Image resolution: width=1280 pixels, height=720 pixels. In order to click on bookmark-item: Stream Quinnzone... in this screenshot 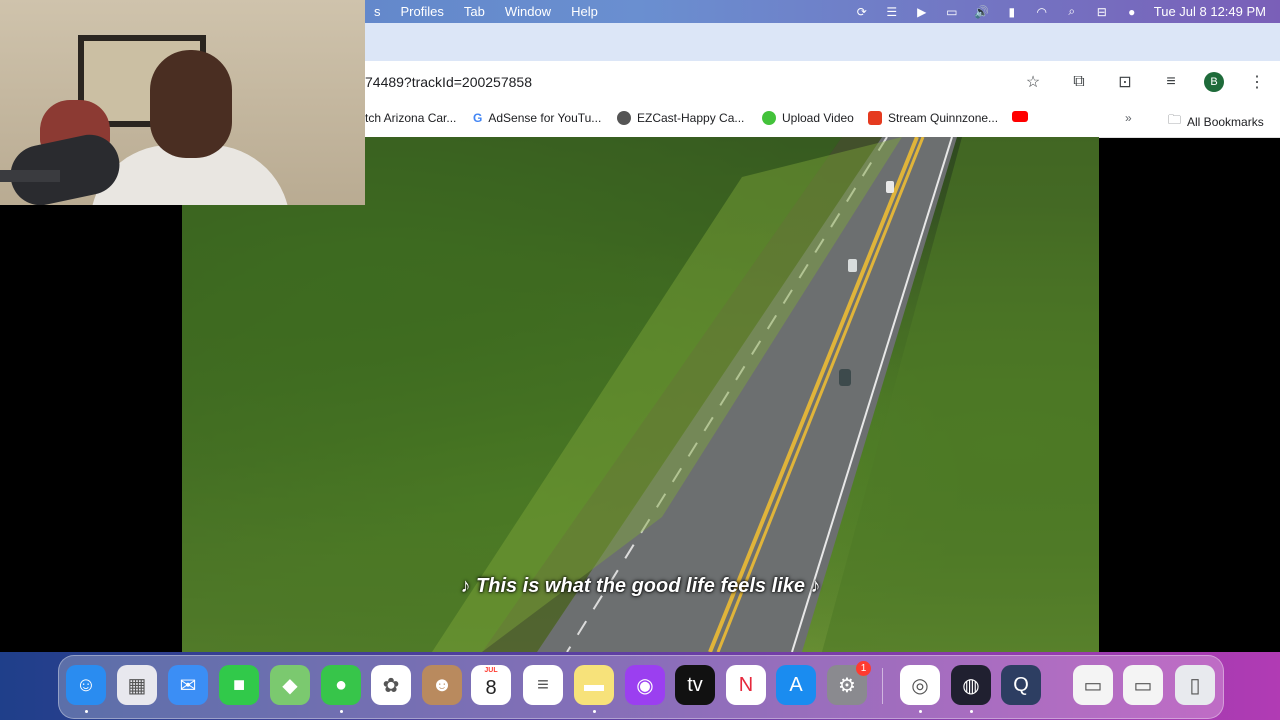, I will do `click(933, 118)`.